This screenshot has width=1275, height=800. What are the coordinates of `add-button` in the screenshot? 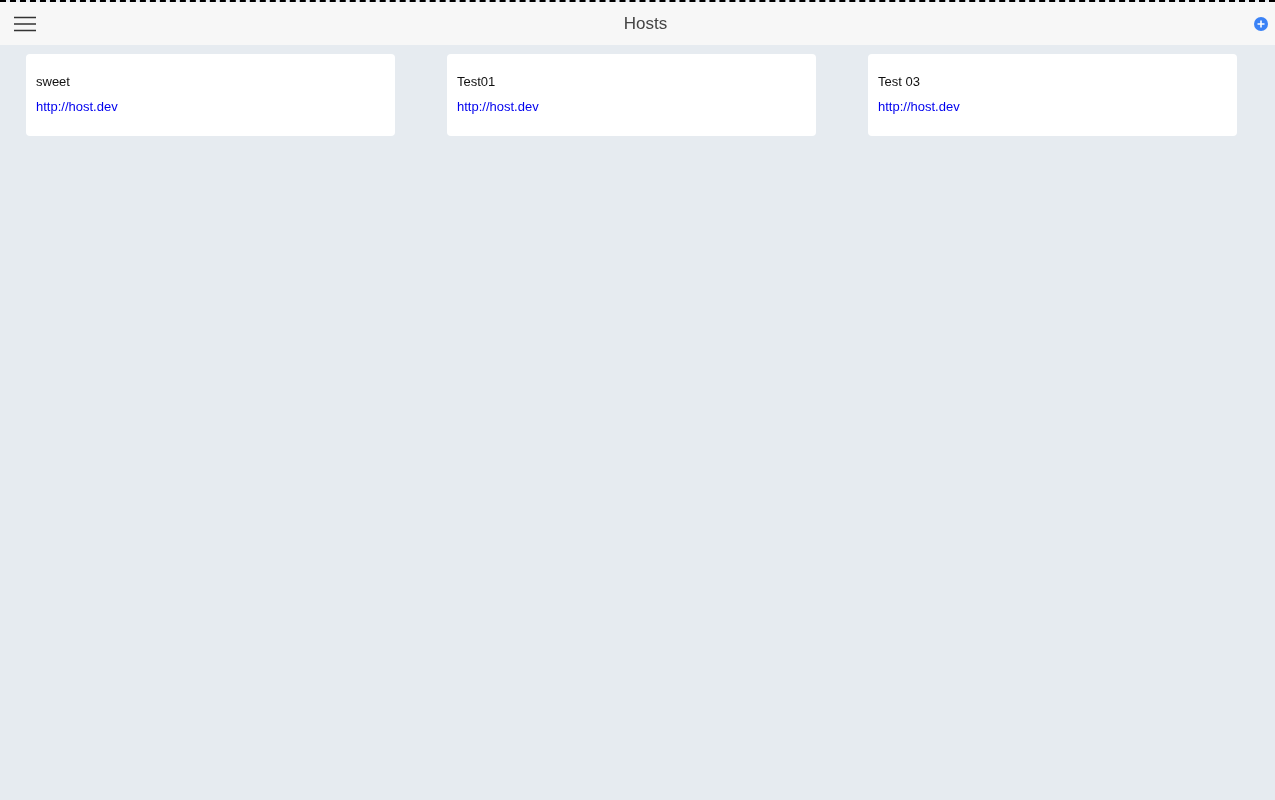 It's located at (1261, 23).